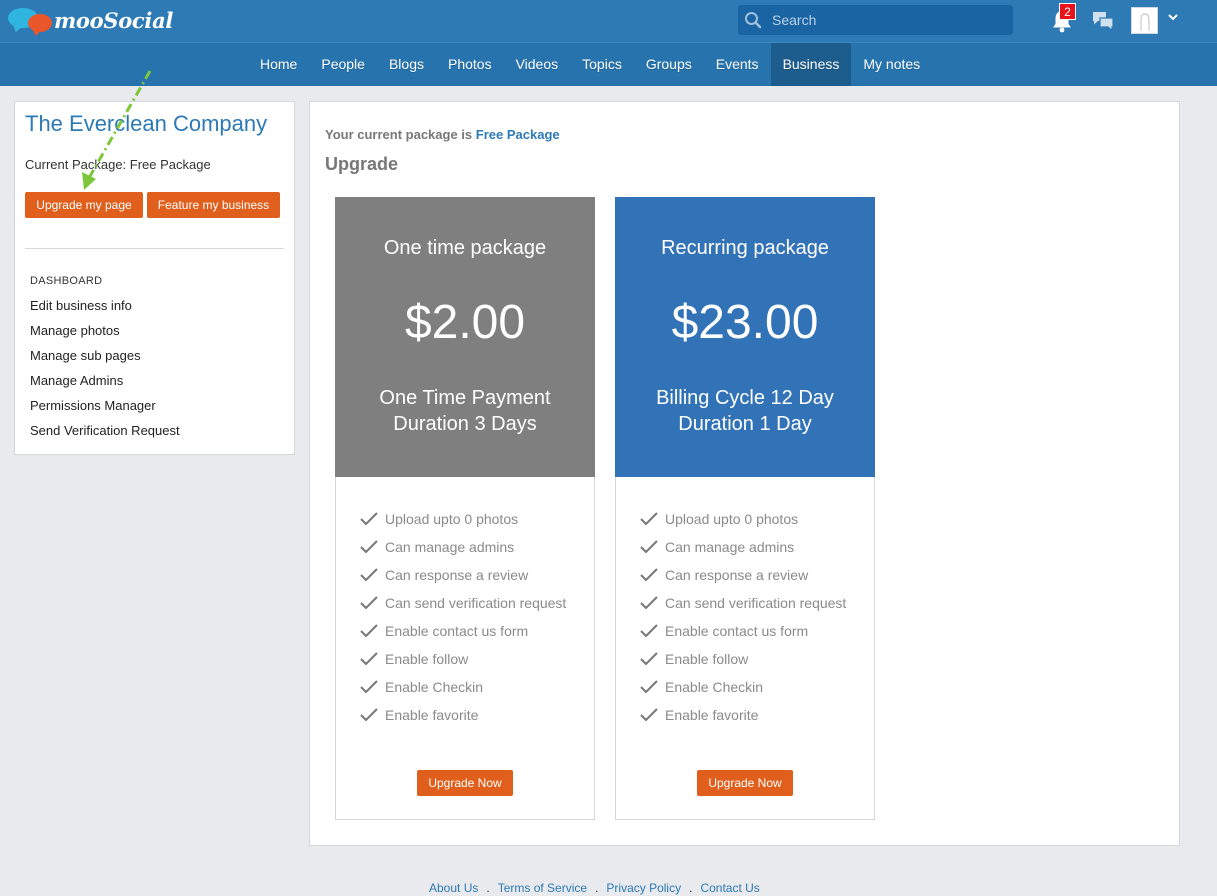 The height and width of the screenshot is (896, 1217). What do you see at coordinates (213, 205) in the screenshot?
I see `feature-my-business-button: Feature my business` at bounding box center [213, 205].